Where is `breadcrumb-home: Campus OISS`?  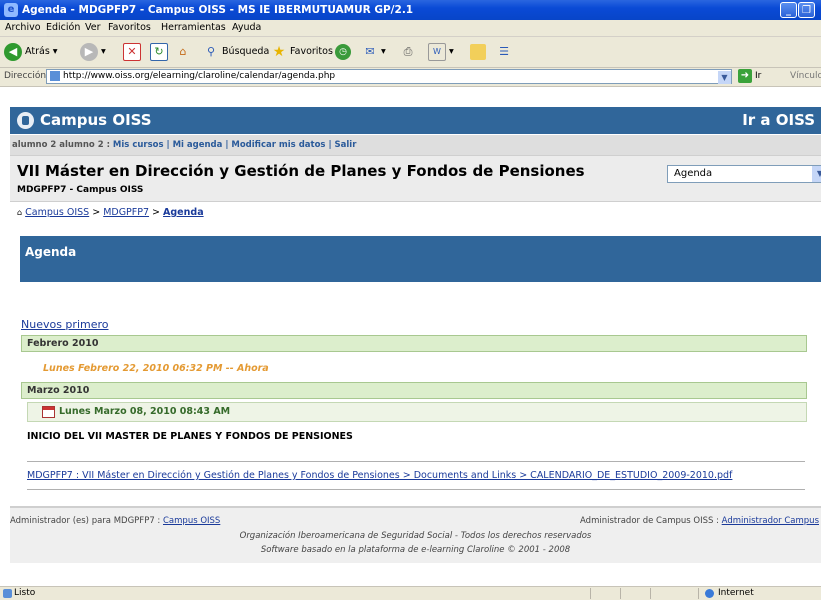
breadcrumb-home: Campus OISS is located at coordinates (57, 212).